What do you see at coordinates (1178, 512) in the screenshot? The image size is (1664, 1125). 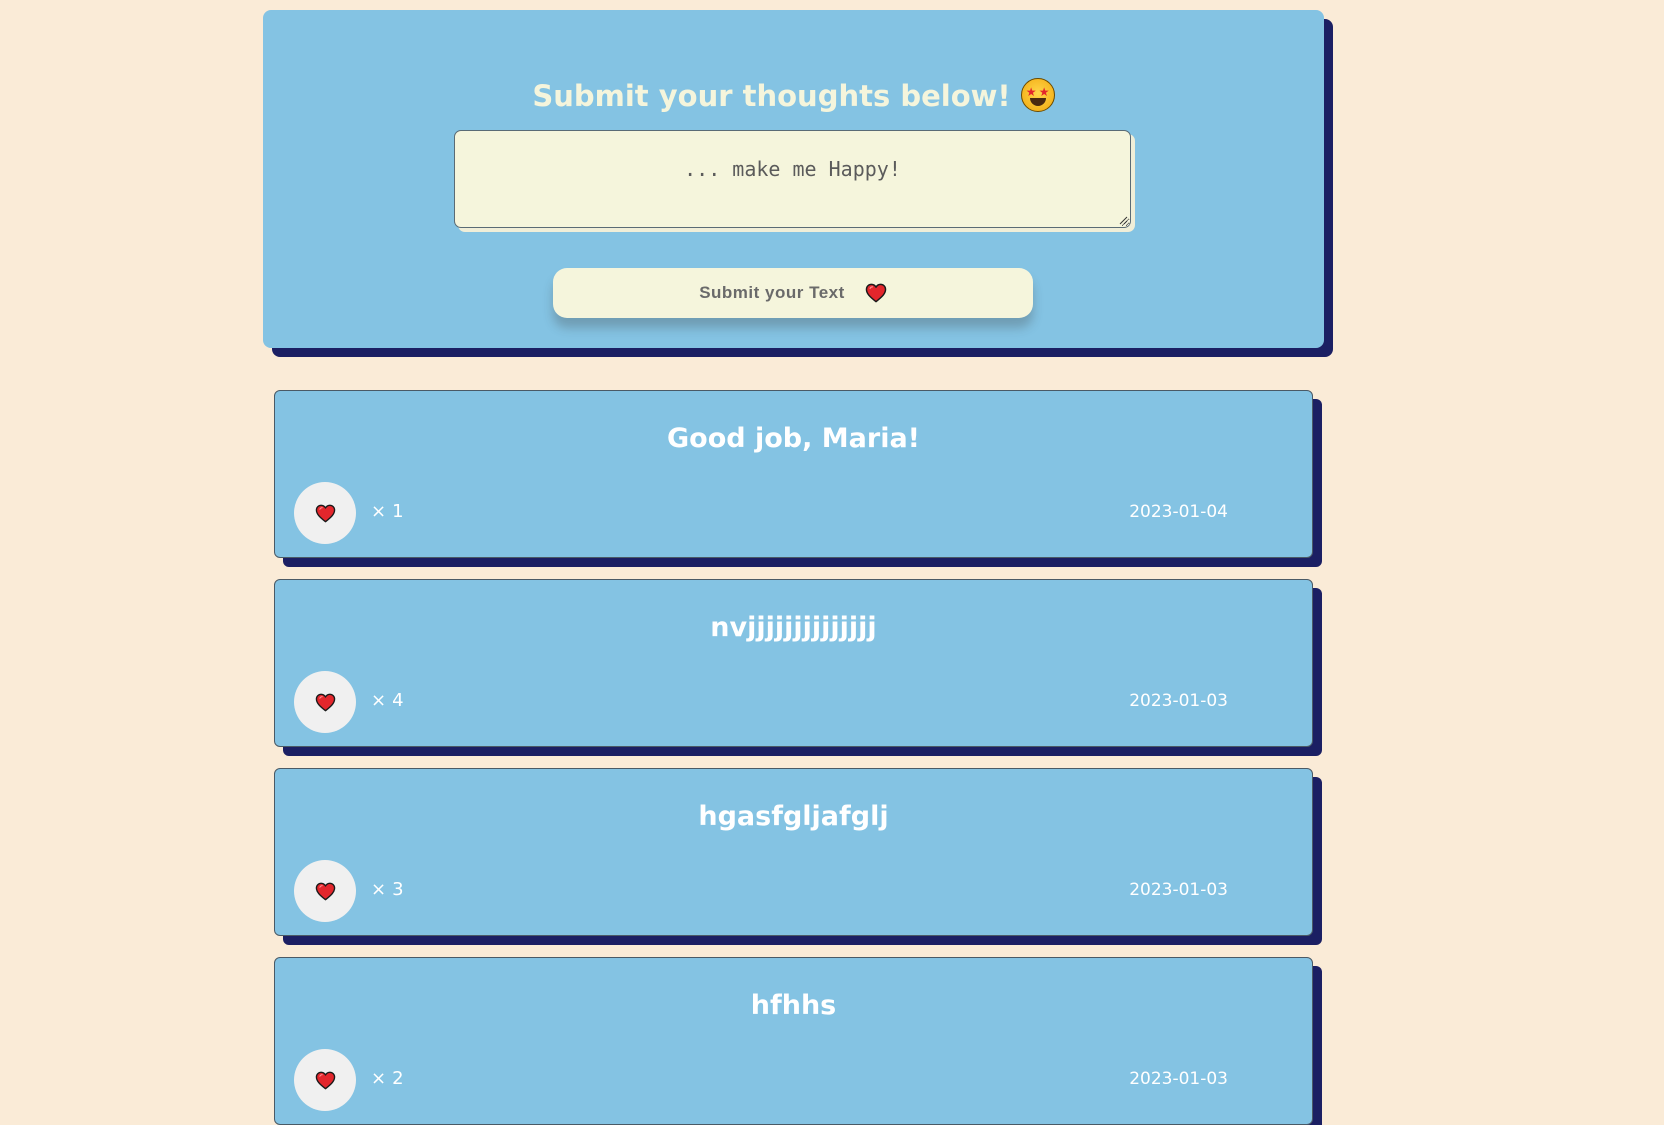 I see `thought-date: 2023-01-04` at bounding box center [1178, 512].